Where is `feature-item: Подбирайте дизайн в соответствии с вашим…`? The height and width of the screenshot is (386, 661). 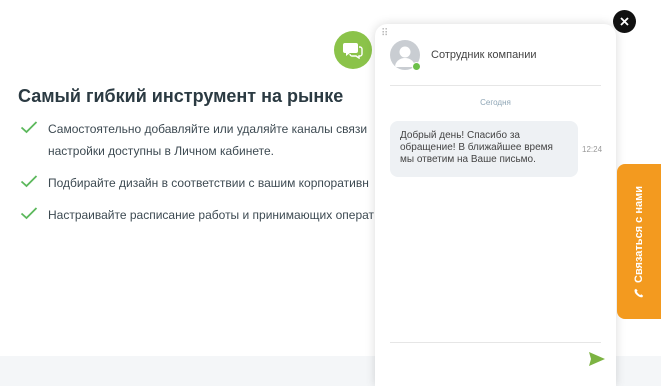
feature-item: Подбирайте дизайн в соответствии с вашим… is located at coordinates (194, 183).